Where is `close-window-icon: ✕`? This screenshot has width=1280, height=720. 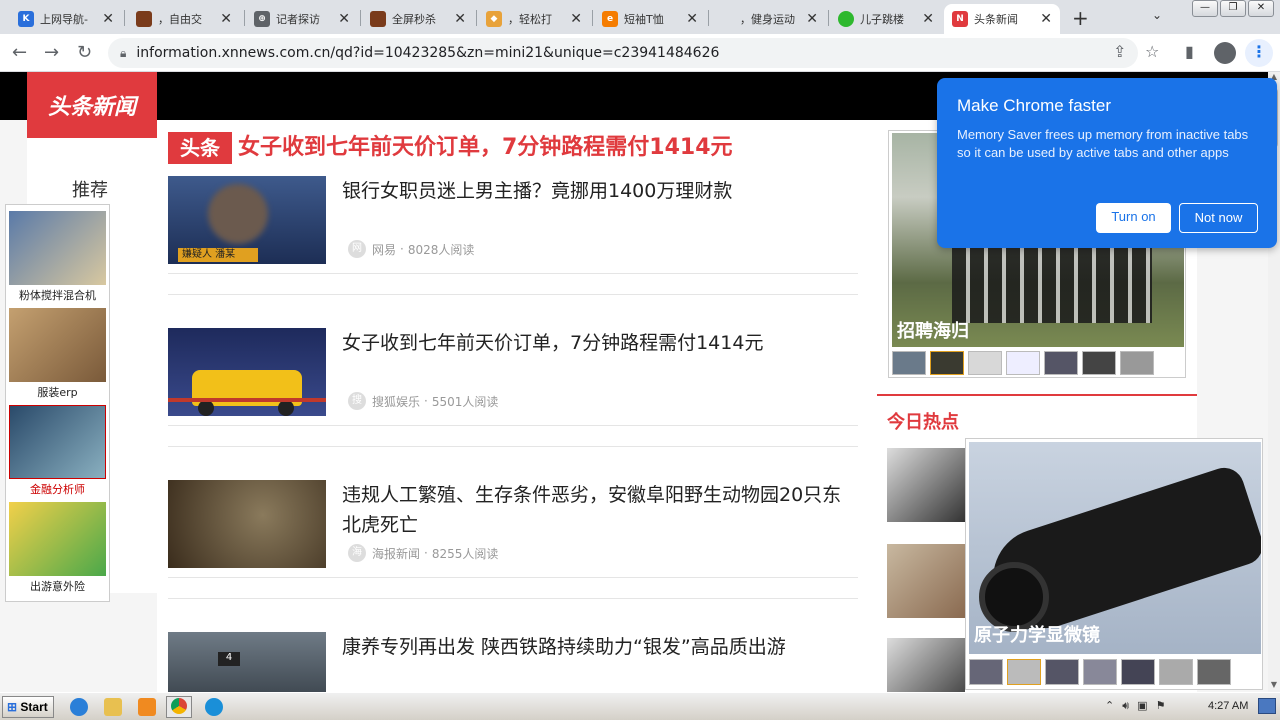 close-window-icon: ✕ is located at coordinates (1261, 8).